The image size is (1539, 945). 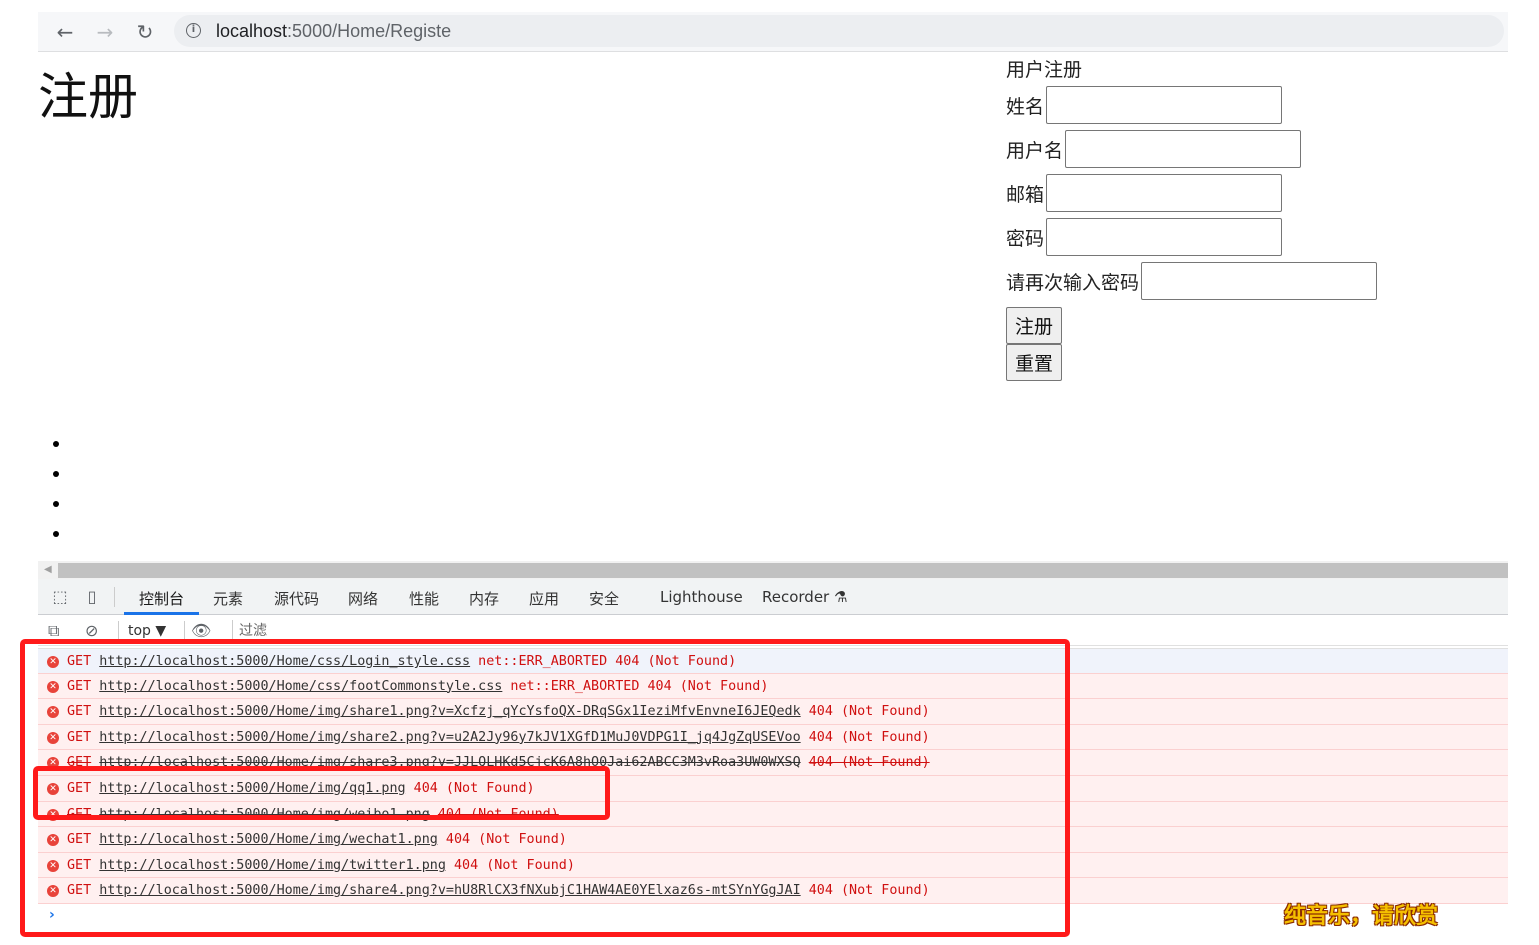 What do you see at coordinates (161, 598) in the screenshot?
I see `tab-console: 控制台` at bounding box center [161, 598].